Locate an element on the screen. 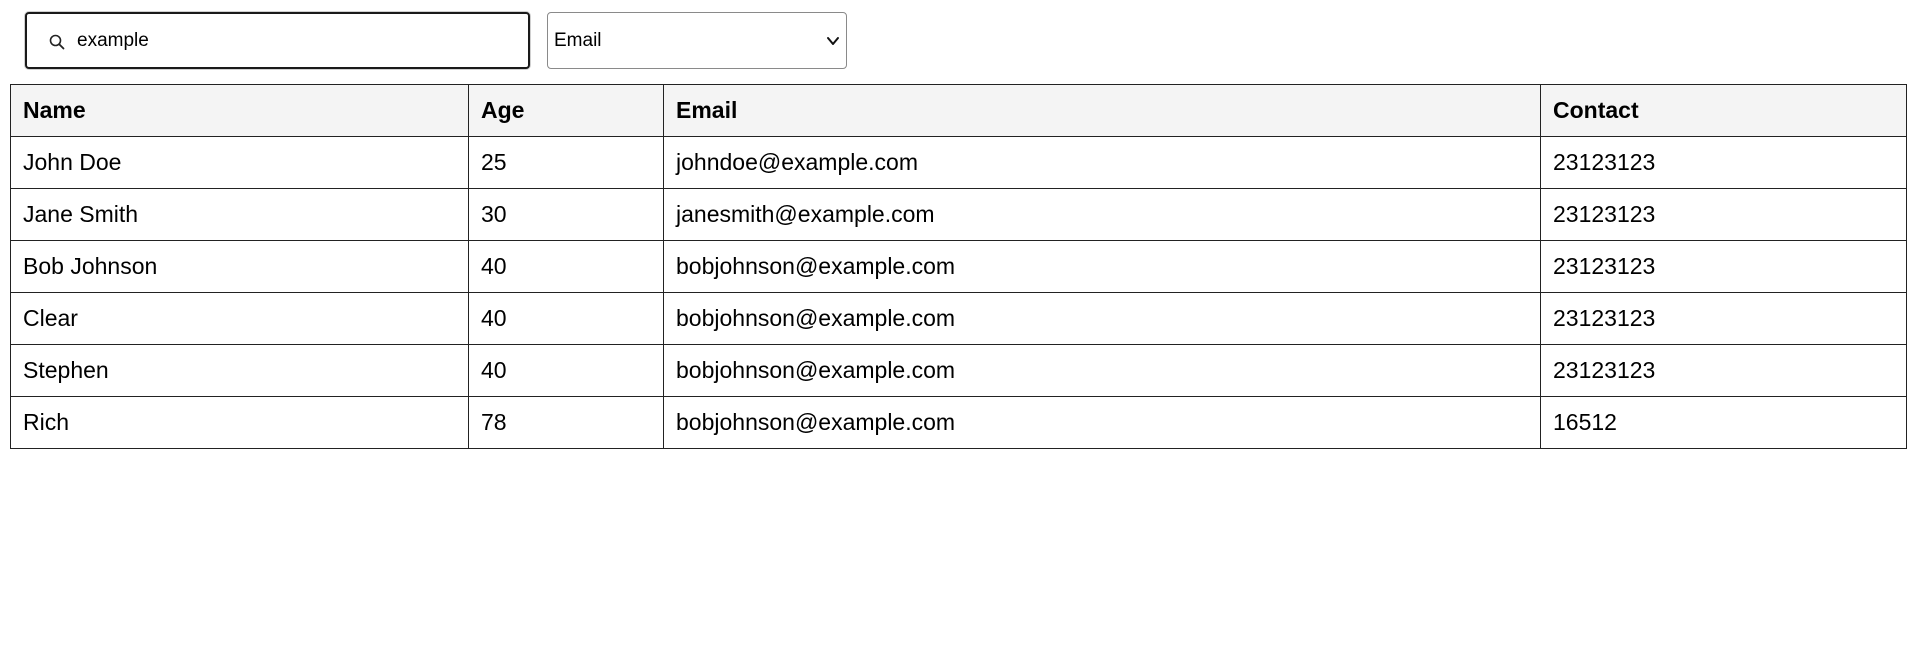 This screenshot has width=1914, height=648. search-box is located at coordinates (277, 40).